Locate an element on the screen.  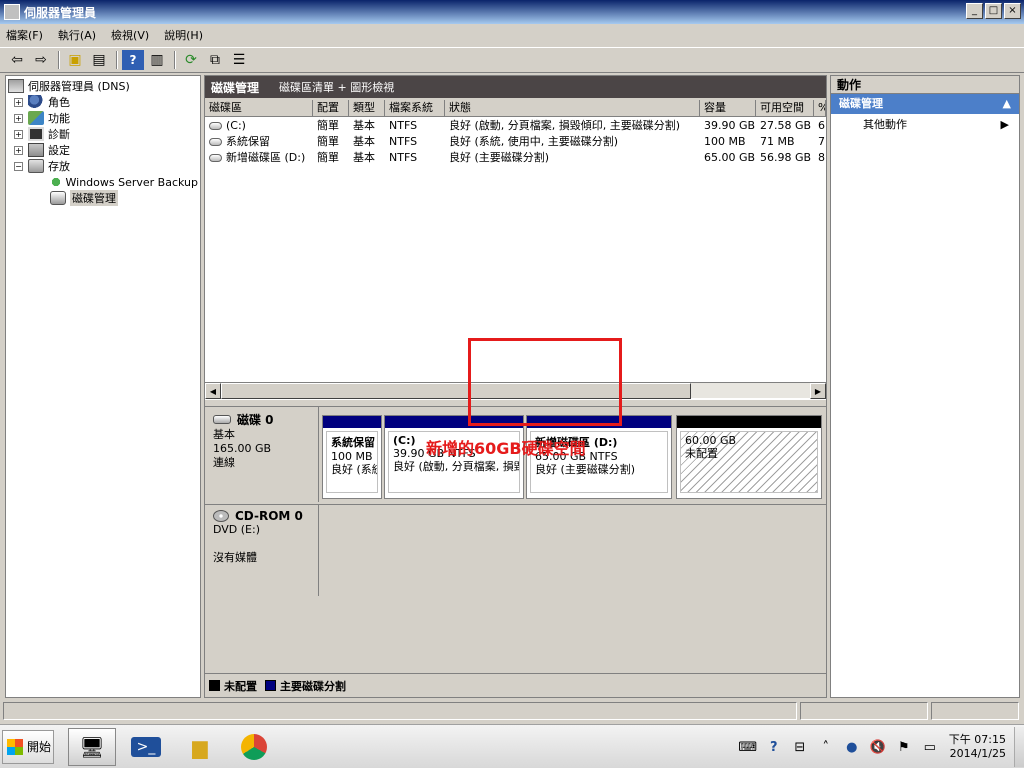
legend: 未配置 主要磁碟分割 is located at coordinates (515, 685).